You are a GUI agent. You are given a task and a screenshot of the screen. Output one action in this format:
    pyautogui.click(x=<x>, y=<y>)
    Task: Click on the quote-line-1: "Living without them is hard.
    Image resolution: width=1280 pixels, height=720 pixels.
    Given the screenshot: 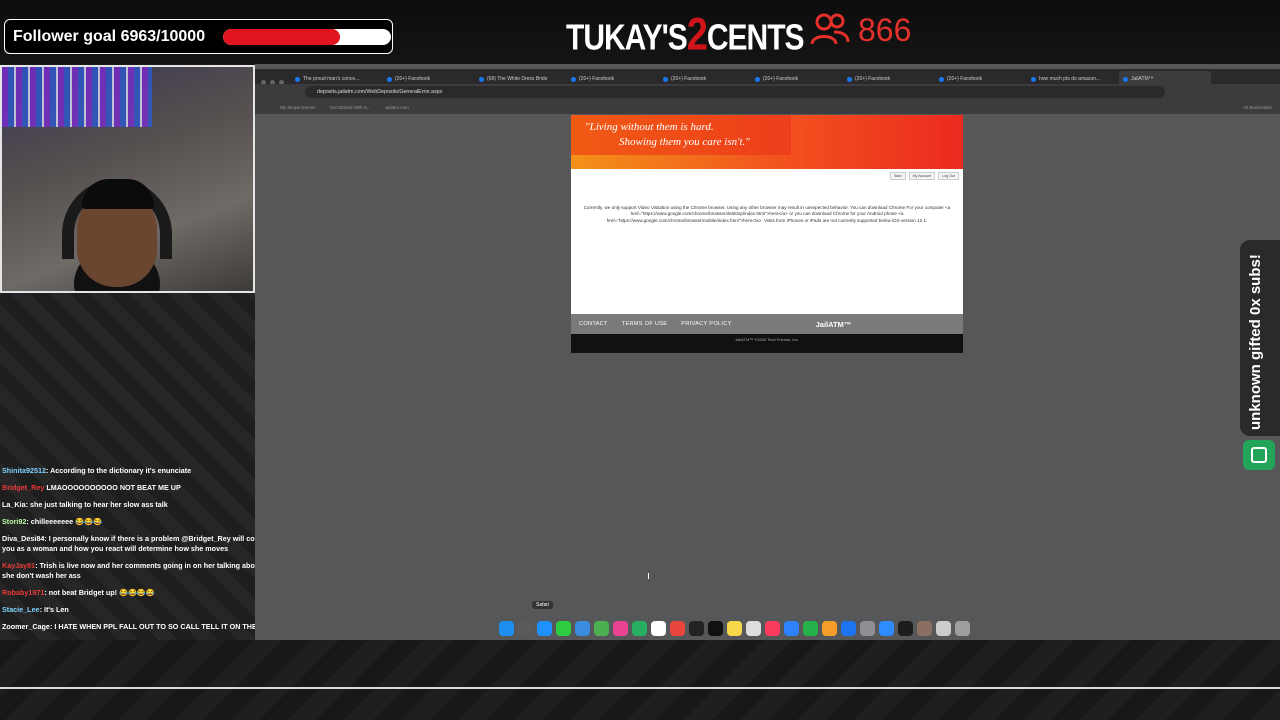 What is the action you would take?
    pyautogui.click(x=649, y=127)
    